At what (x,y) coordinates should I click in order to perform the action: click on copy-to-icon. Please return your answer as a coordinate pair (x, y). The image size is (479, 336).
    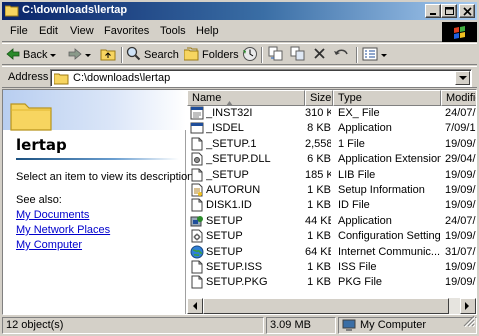
    Looking at the image, I should click on (298, 55).